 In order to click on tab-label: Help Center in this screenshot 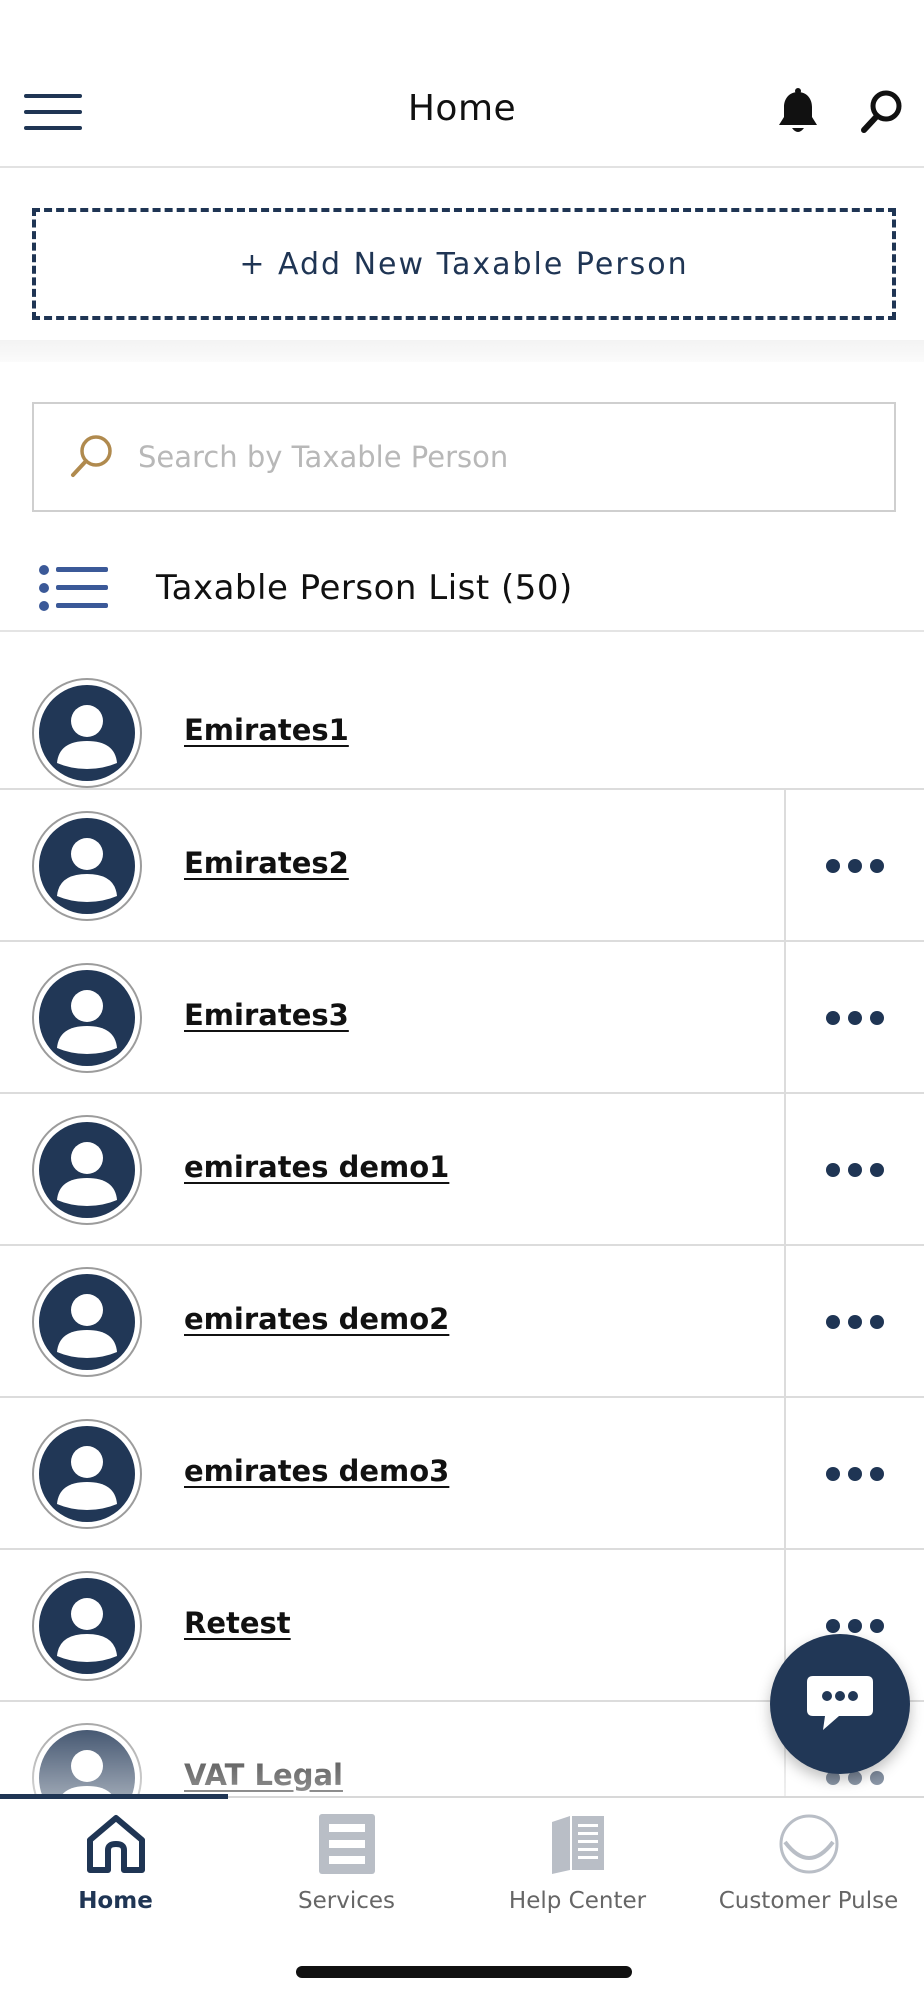, I will do `click(577, 1901)`.